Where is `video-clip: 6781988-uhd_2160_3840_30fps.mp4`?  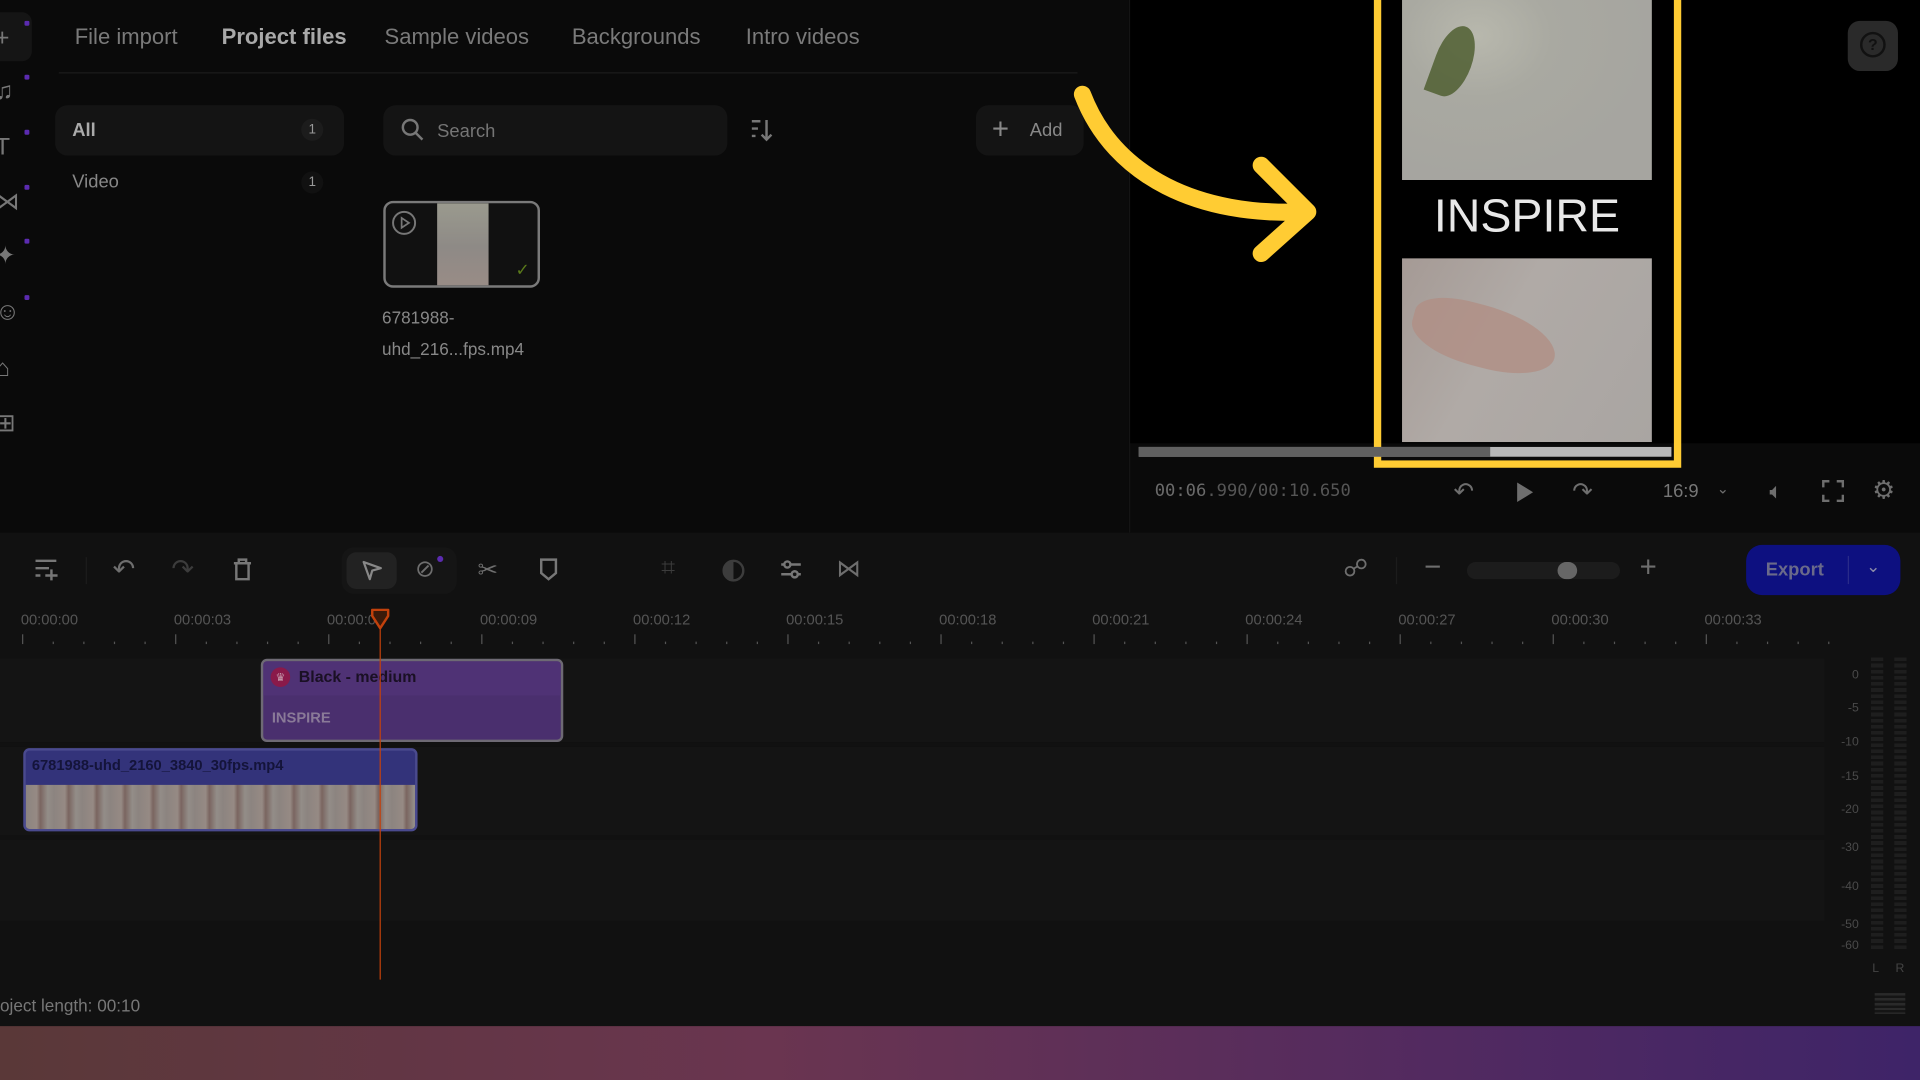
video-clip: 6781988-uhd_2160_3840_30fps.mp4 is located at coordinates (220, 790).